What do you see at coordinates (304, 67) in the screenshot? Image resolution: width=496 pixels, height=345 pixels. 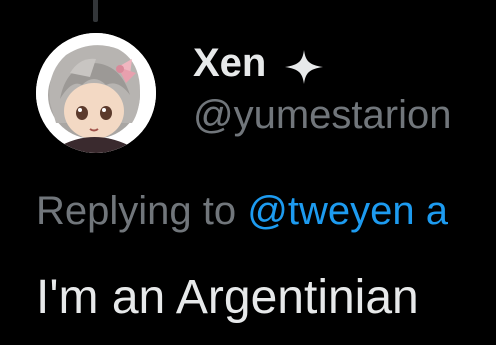 I see `four-point-star-icon` at bounding box center [304, 67].